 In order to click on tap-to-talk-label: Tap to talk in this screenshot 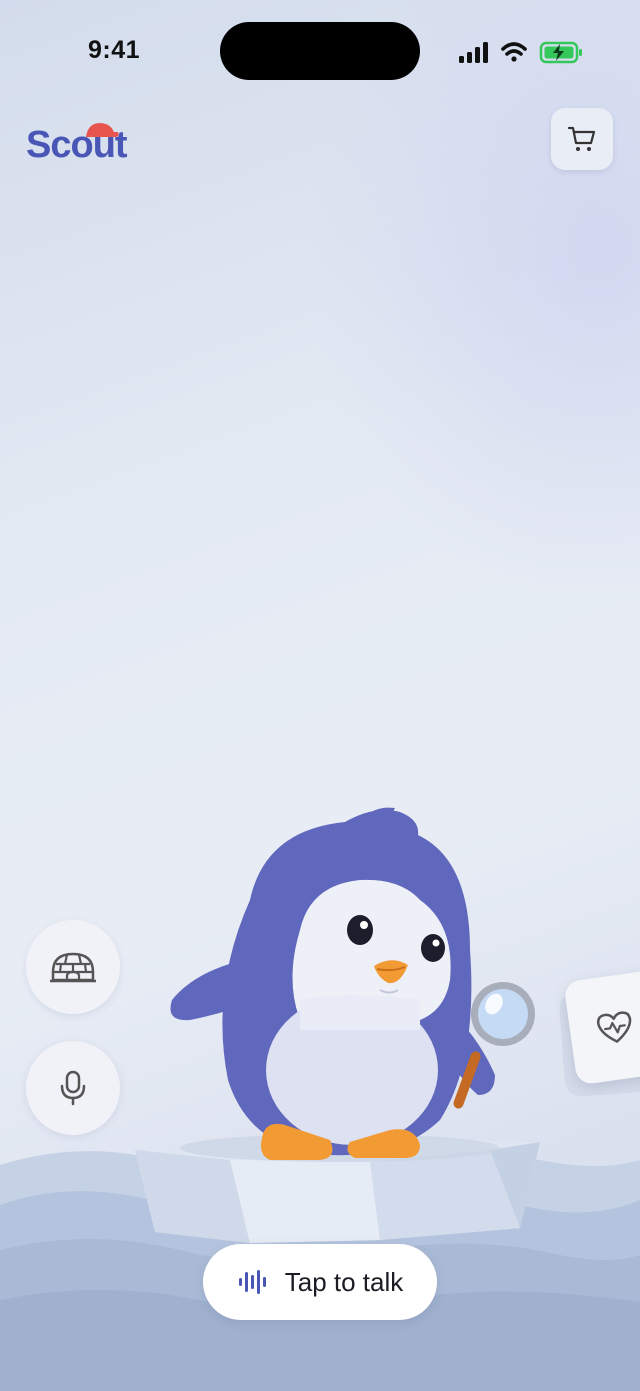, I will do `click(344, 1281)`.